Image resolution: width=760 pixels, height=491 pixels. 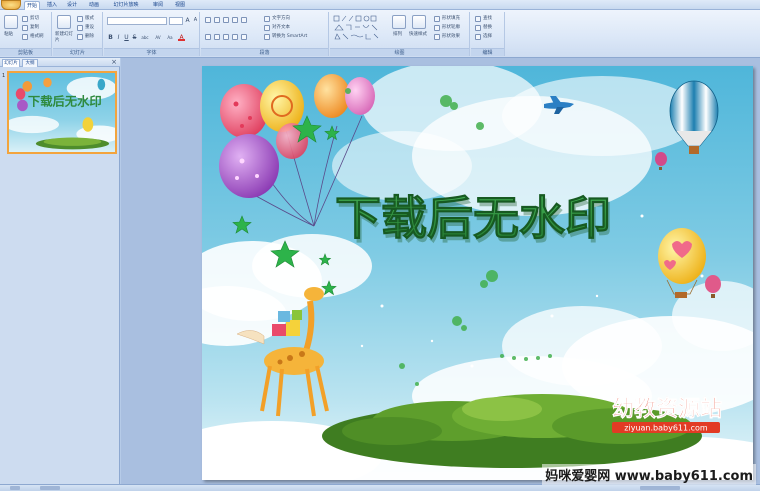 What do you see at coordinates (226, 37) in the screenshot?
I see `align-right-icon` at bounding box center [226, 37].